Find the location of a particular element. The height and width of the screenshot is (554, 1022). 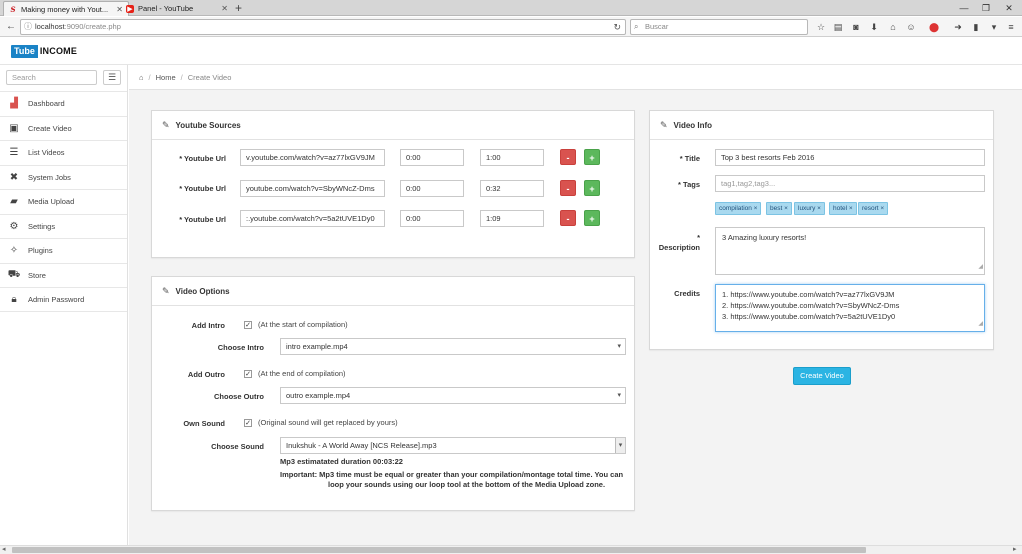

youtube-url-input: youtube.com/watch?v=SbyWNcZ-Dms is located at coordinates (312, 188).